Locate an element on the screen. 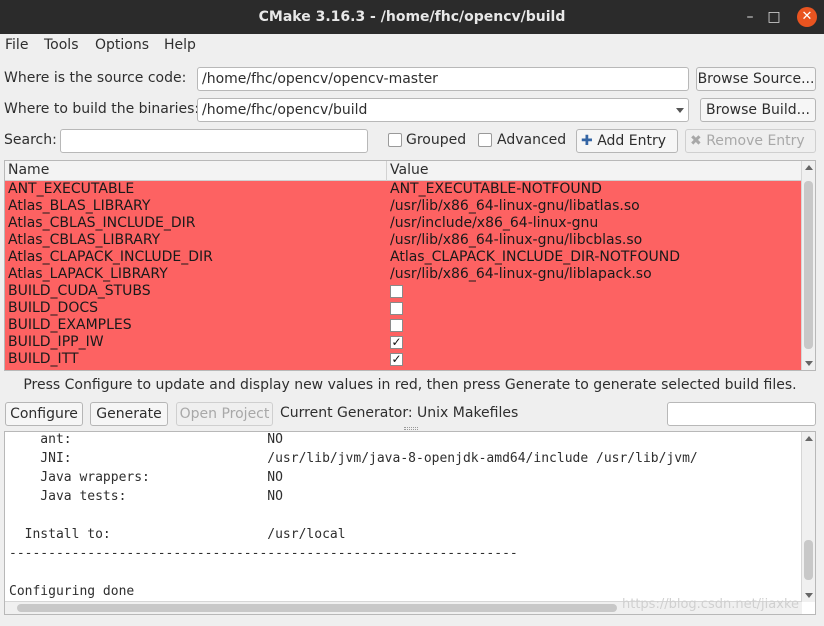  plus-icon: ✚ is located at coordinates (587, 141).